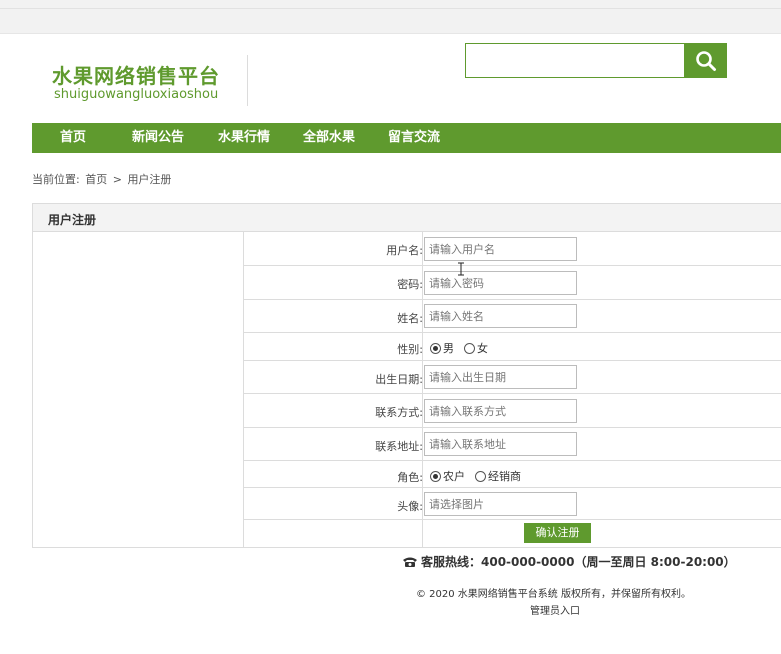 Image resolution: width=781 pixels, height=654 pixels. What do you see at coordinates (512, 347) in the screenshot?
I see `form-row-gender: 性别: 男 女` at bounding box center [512, 347].